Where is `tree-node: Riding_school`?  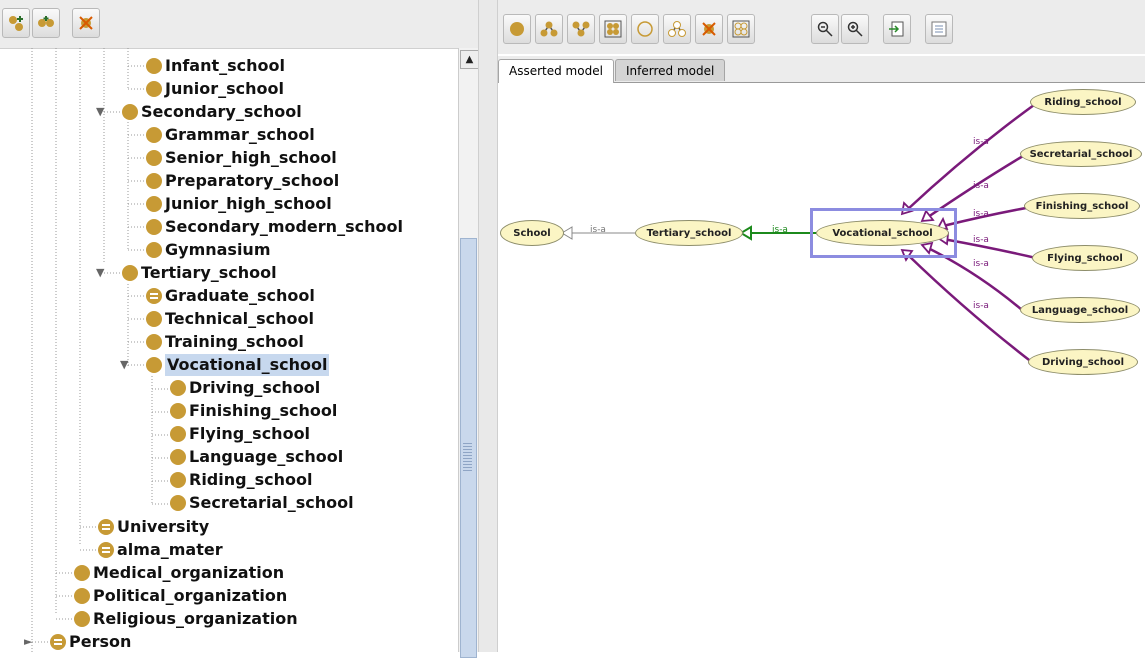
tree-node: Riding_school is located at coordinates (241, 480).